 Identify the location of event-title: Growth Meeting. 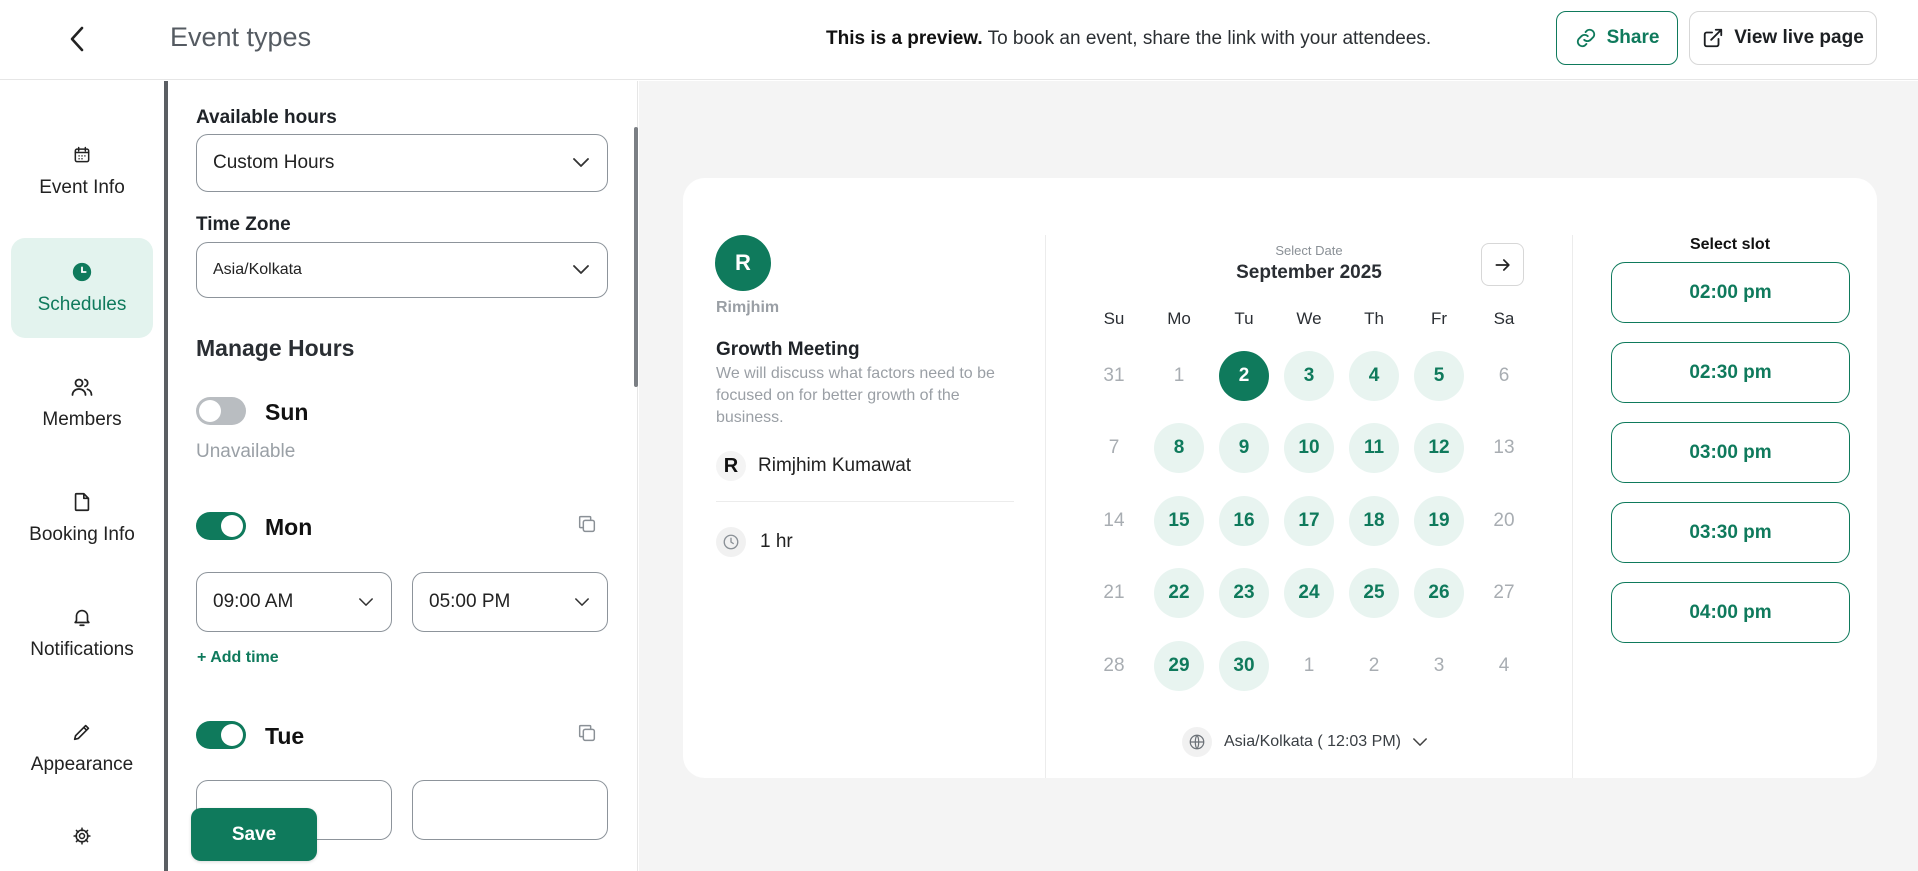
(788, 349).